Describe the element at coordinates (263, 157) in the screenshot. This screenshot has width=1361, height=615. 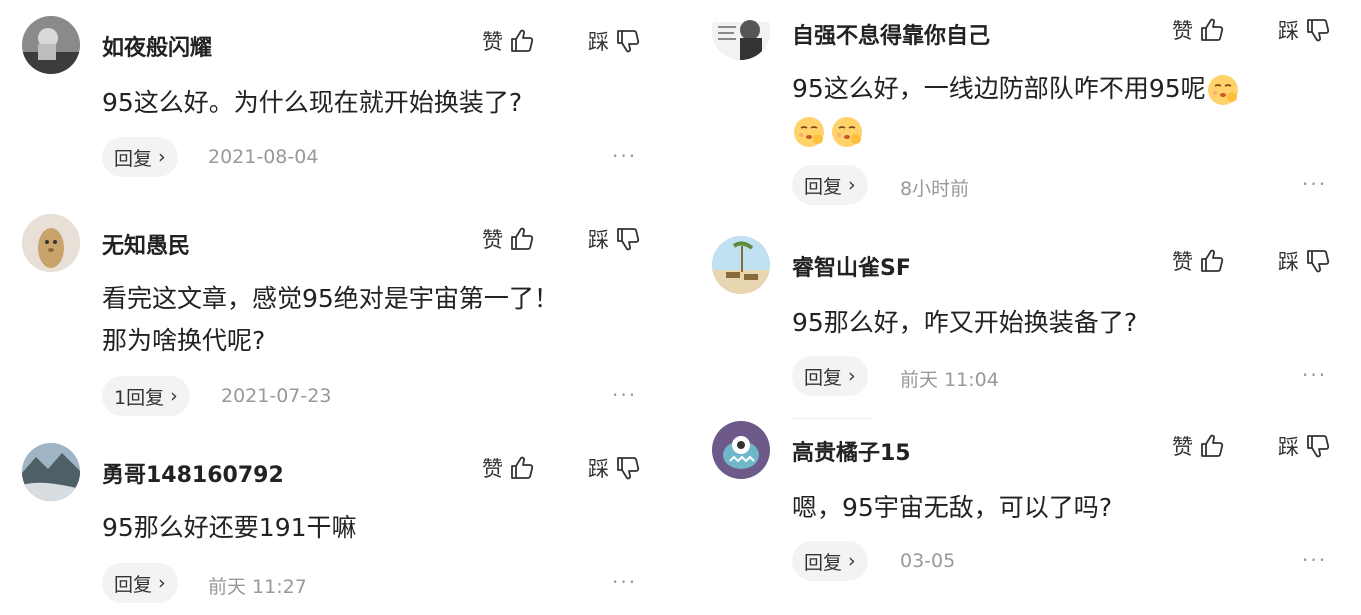
I see `comment-time: 2021-08-04` at that location.